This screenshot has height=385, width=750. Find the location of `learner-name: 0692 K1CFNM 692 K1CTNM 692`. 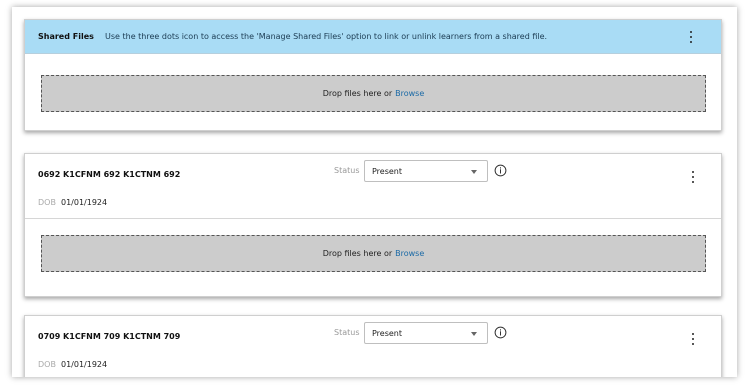

learner-name: 0692 K1CFNM 692 K1CTNM 692 is located at coordinates (109, 174).